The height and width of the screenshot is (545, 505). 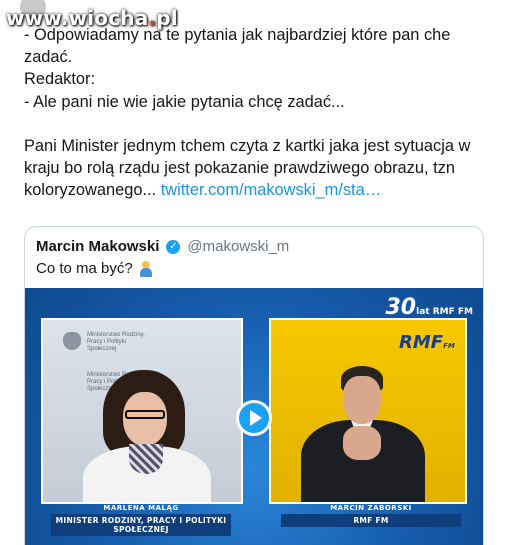 I want to click on tweet-line: Redaktor:, so click(x=60, y=79).